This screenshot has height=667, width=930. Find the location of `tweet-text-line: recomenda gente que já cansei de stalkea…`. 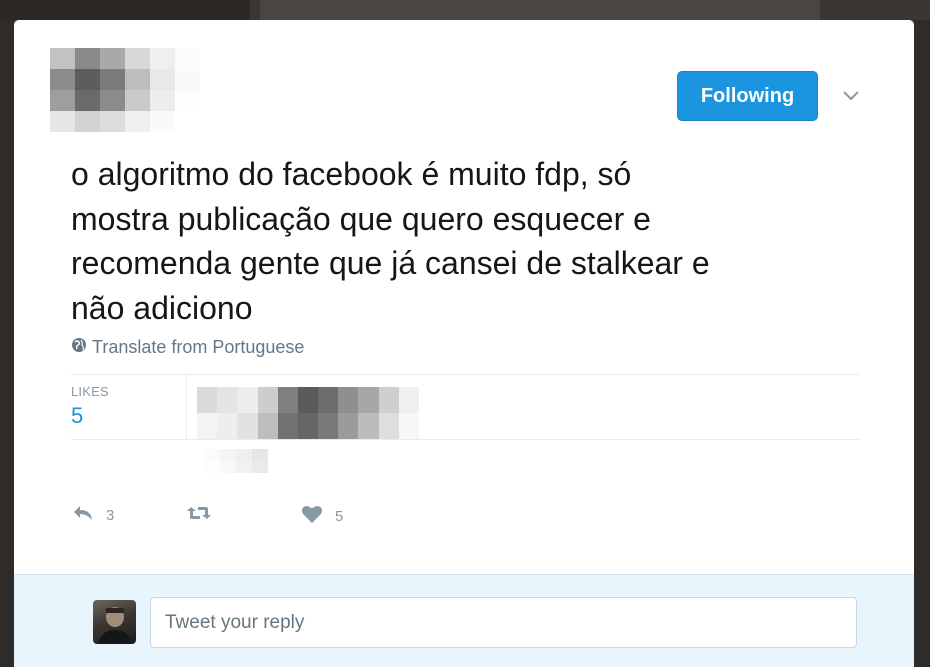

tweet-text-line: recomenda gente que já cansei de stalkea… is located at coordinates (390, 263).